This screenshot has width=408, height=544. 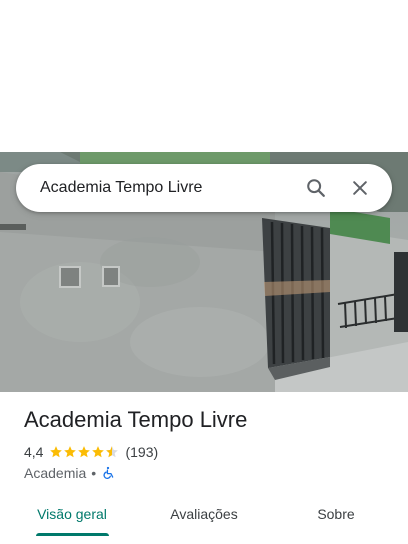 What do you see at coordinates (142, 452) in the screenshot?
I see `review-count: (193)` at bounding box center [142, 452].